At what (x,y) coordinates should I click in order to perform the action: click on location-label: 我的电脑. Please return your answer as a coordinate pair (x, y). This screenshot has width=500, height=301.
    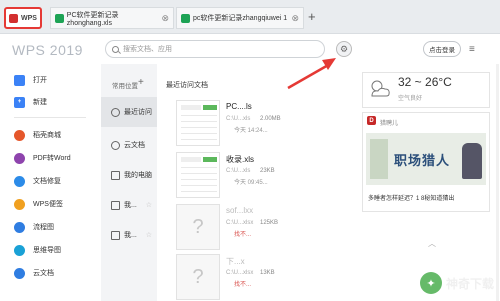
    Looking at the image, I should click on (138, 175).